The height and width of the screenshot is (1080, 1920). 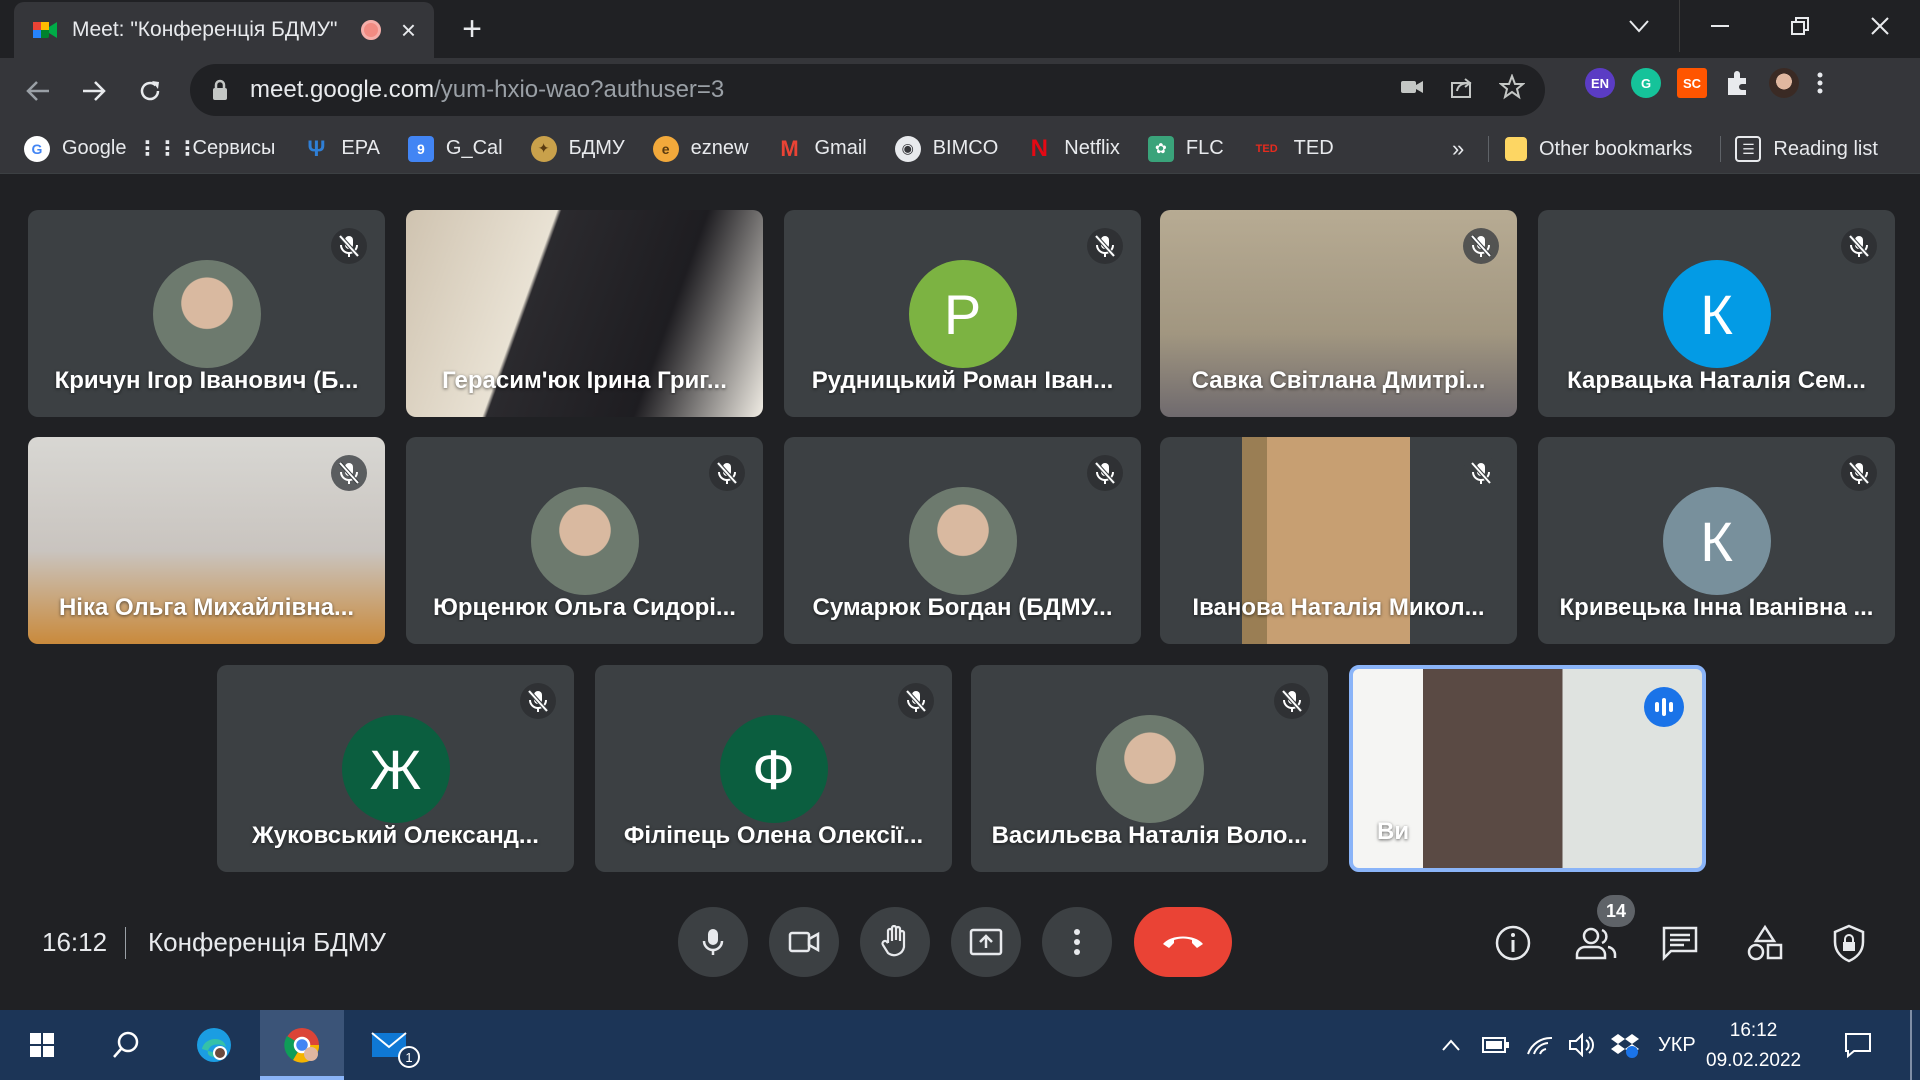 I want to click on keyboard-language: УКР, so click(x=1677, y=1045).